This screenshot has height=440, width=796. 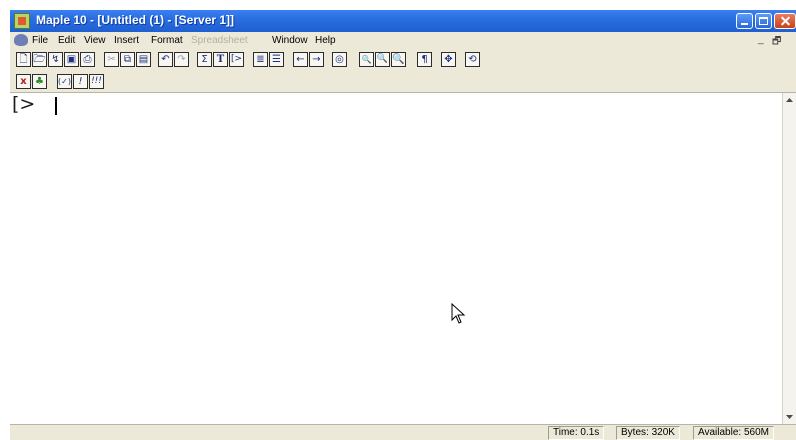 I want to click on input-icon: [>, so click(x=236, y=59).